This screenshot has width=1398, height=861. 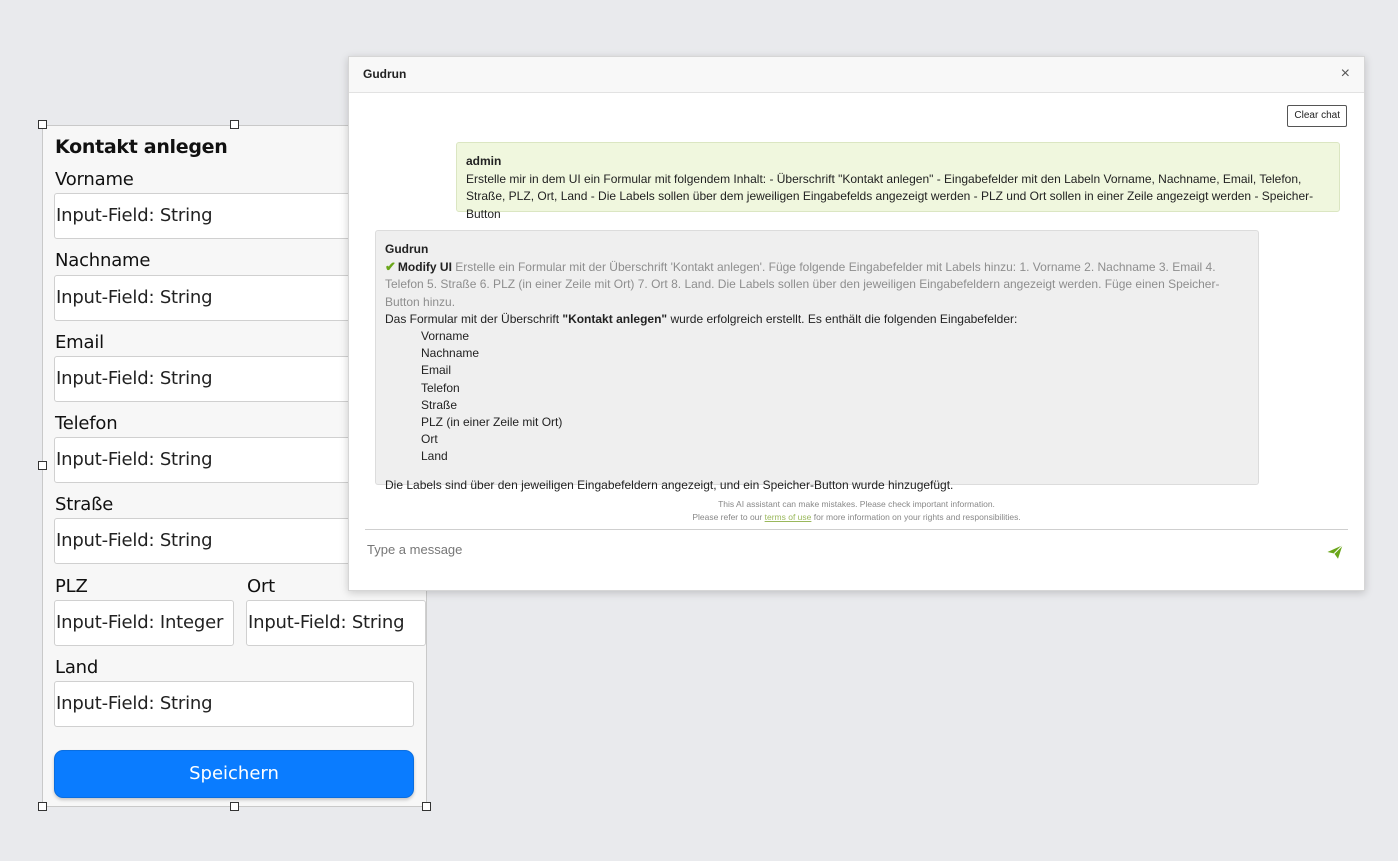 What do you see at coordinates (424, 267) in the screenshot?
I see `tool-name: Modify UI` at bounding box center [424, 267].